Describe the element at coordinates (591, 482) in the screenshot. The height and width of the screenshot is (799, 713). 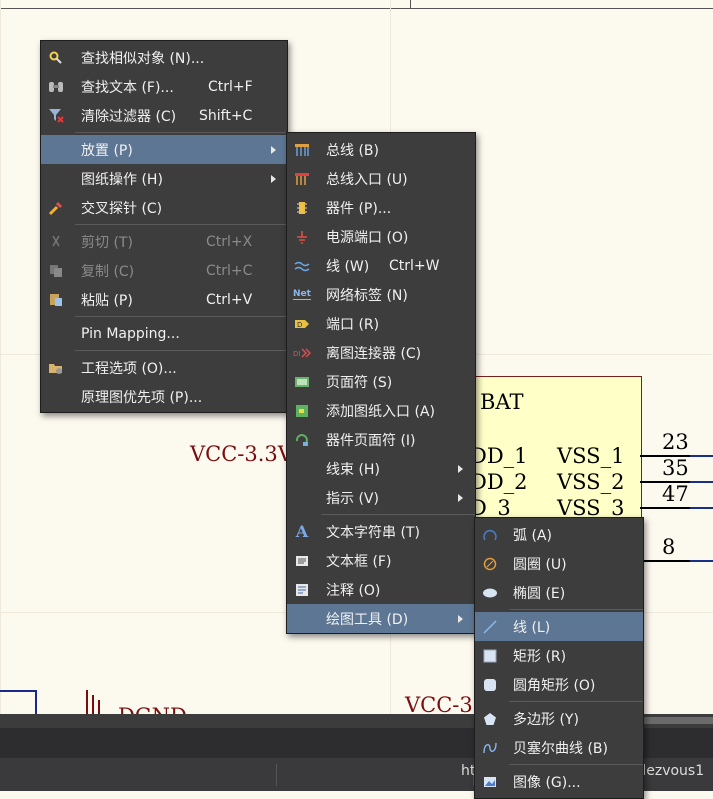
I see `pin-right-2: VSS_2` at that location.